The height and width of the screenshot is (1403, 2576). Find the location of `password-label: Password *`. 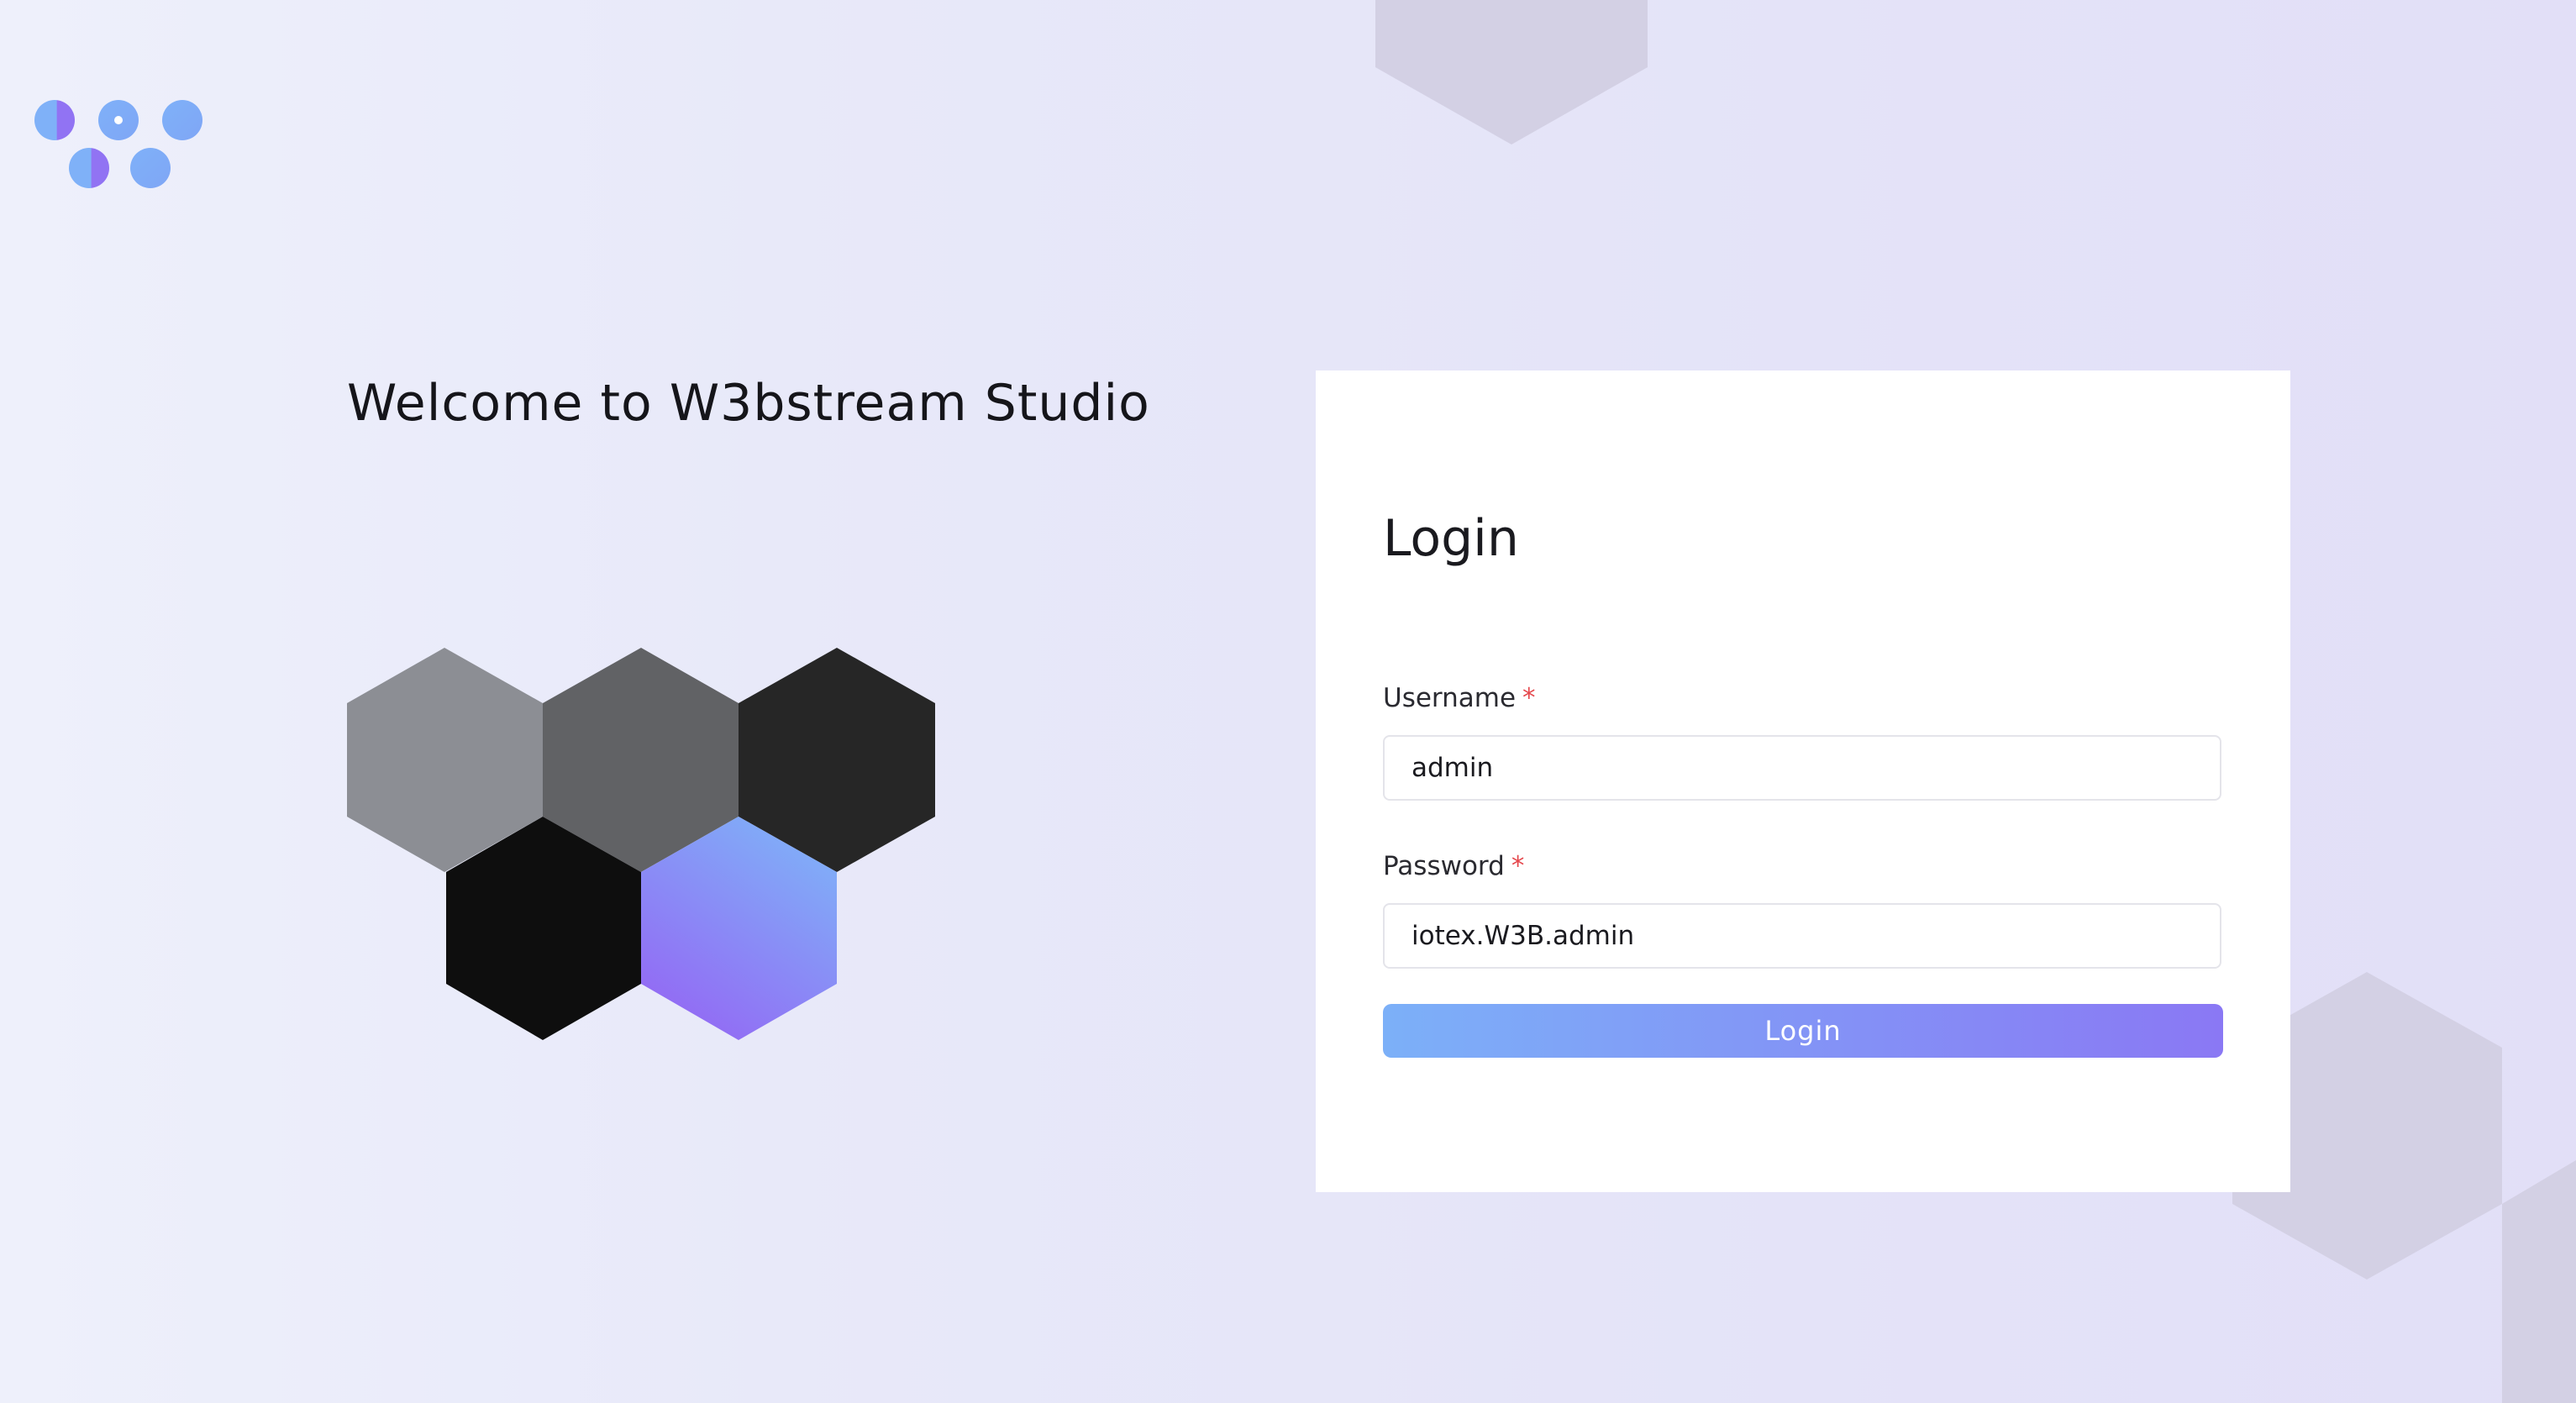

password-label: Password * is located at coordinates (1453, 866).